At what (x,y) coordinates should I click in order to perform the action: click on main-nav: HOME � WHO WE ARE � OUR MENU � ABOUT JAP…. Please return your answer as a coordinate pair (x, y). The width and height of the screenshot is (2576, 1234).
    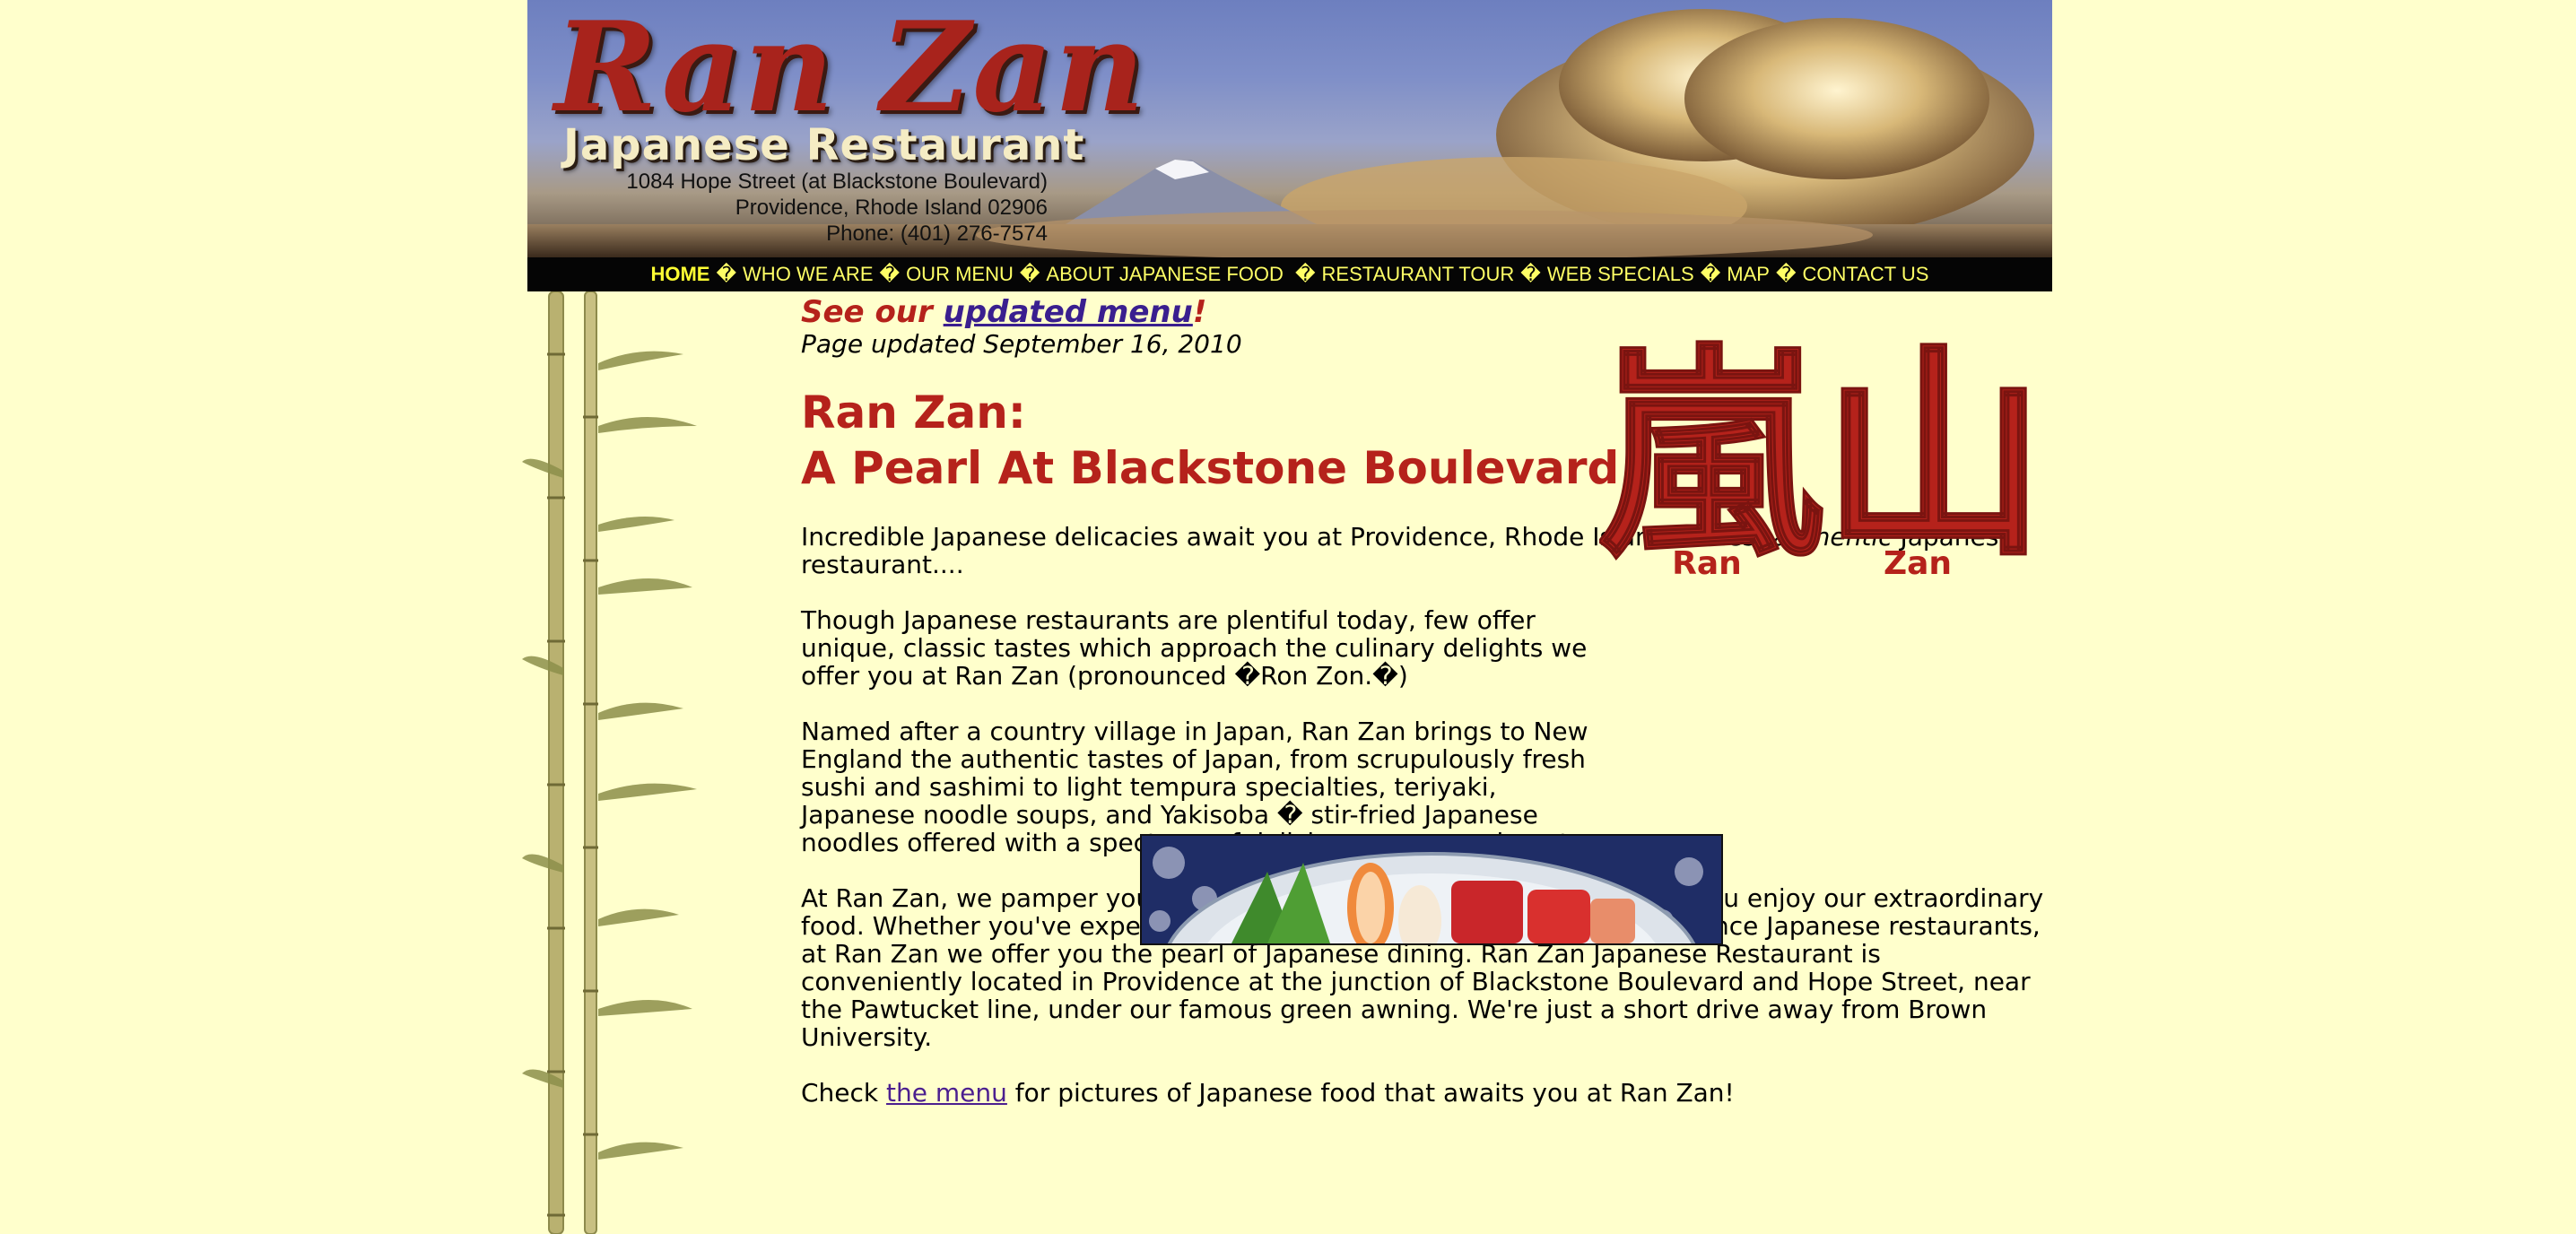
    Looking at the image, I should click on (1289, 274).